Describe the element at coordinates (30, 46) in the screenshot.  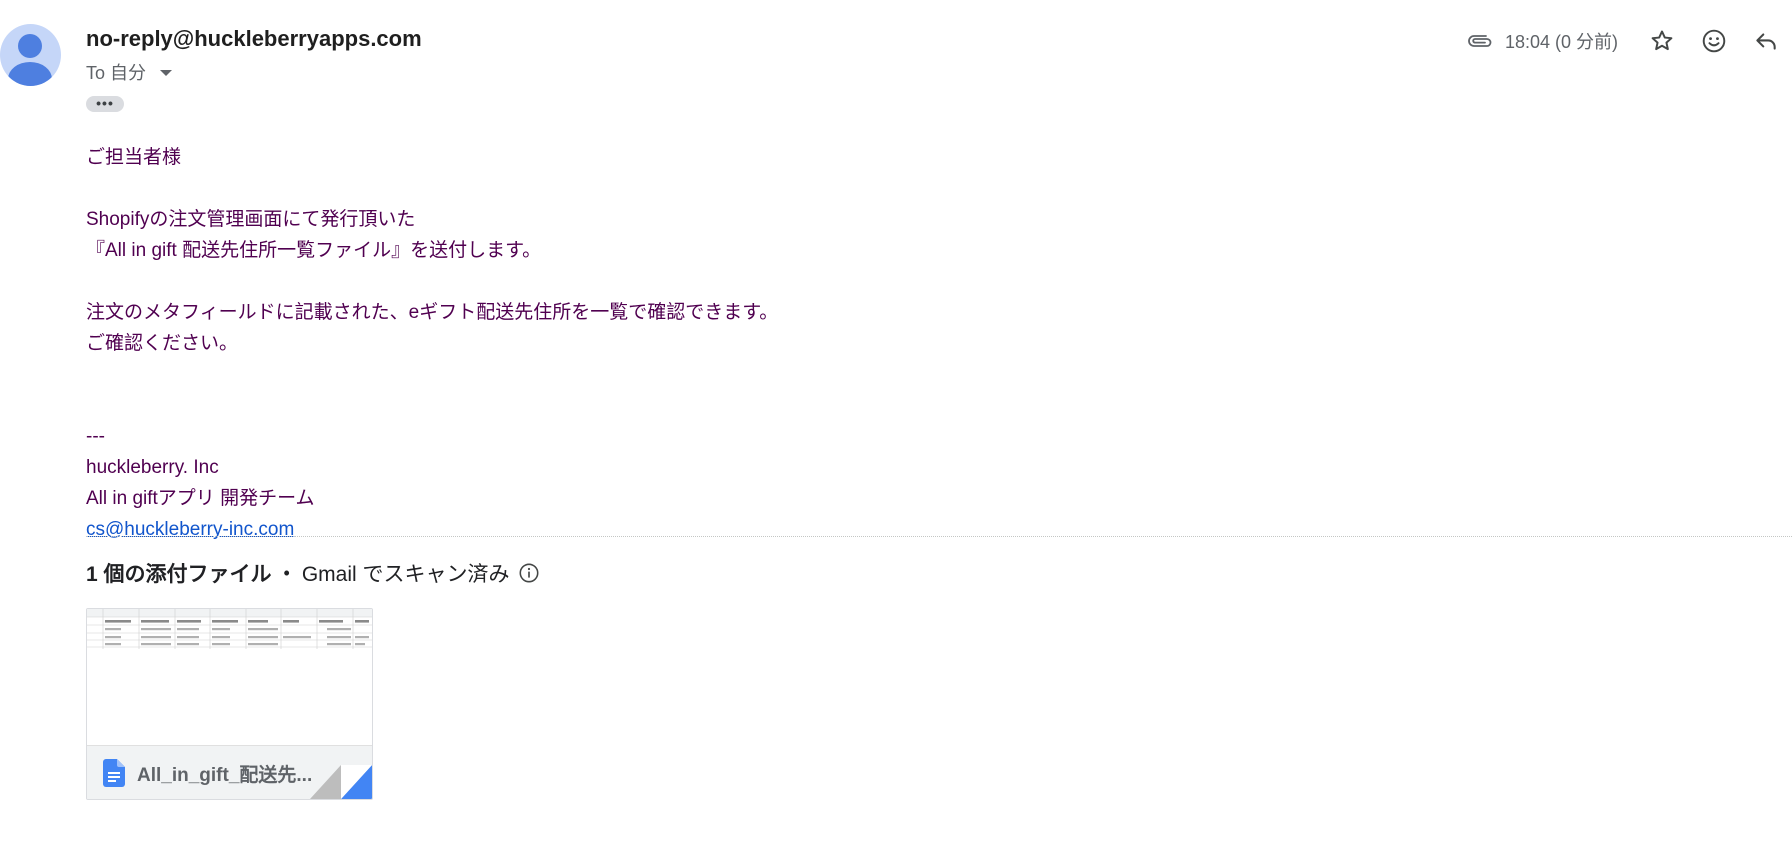
I see `avatar-head` at that location.